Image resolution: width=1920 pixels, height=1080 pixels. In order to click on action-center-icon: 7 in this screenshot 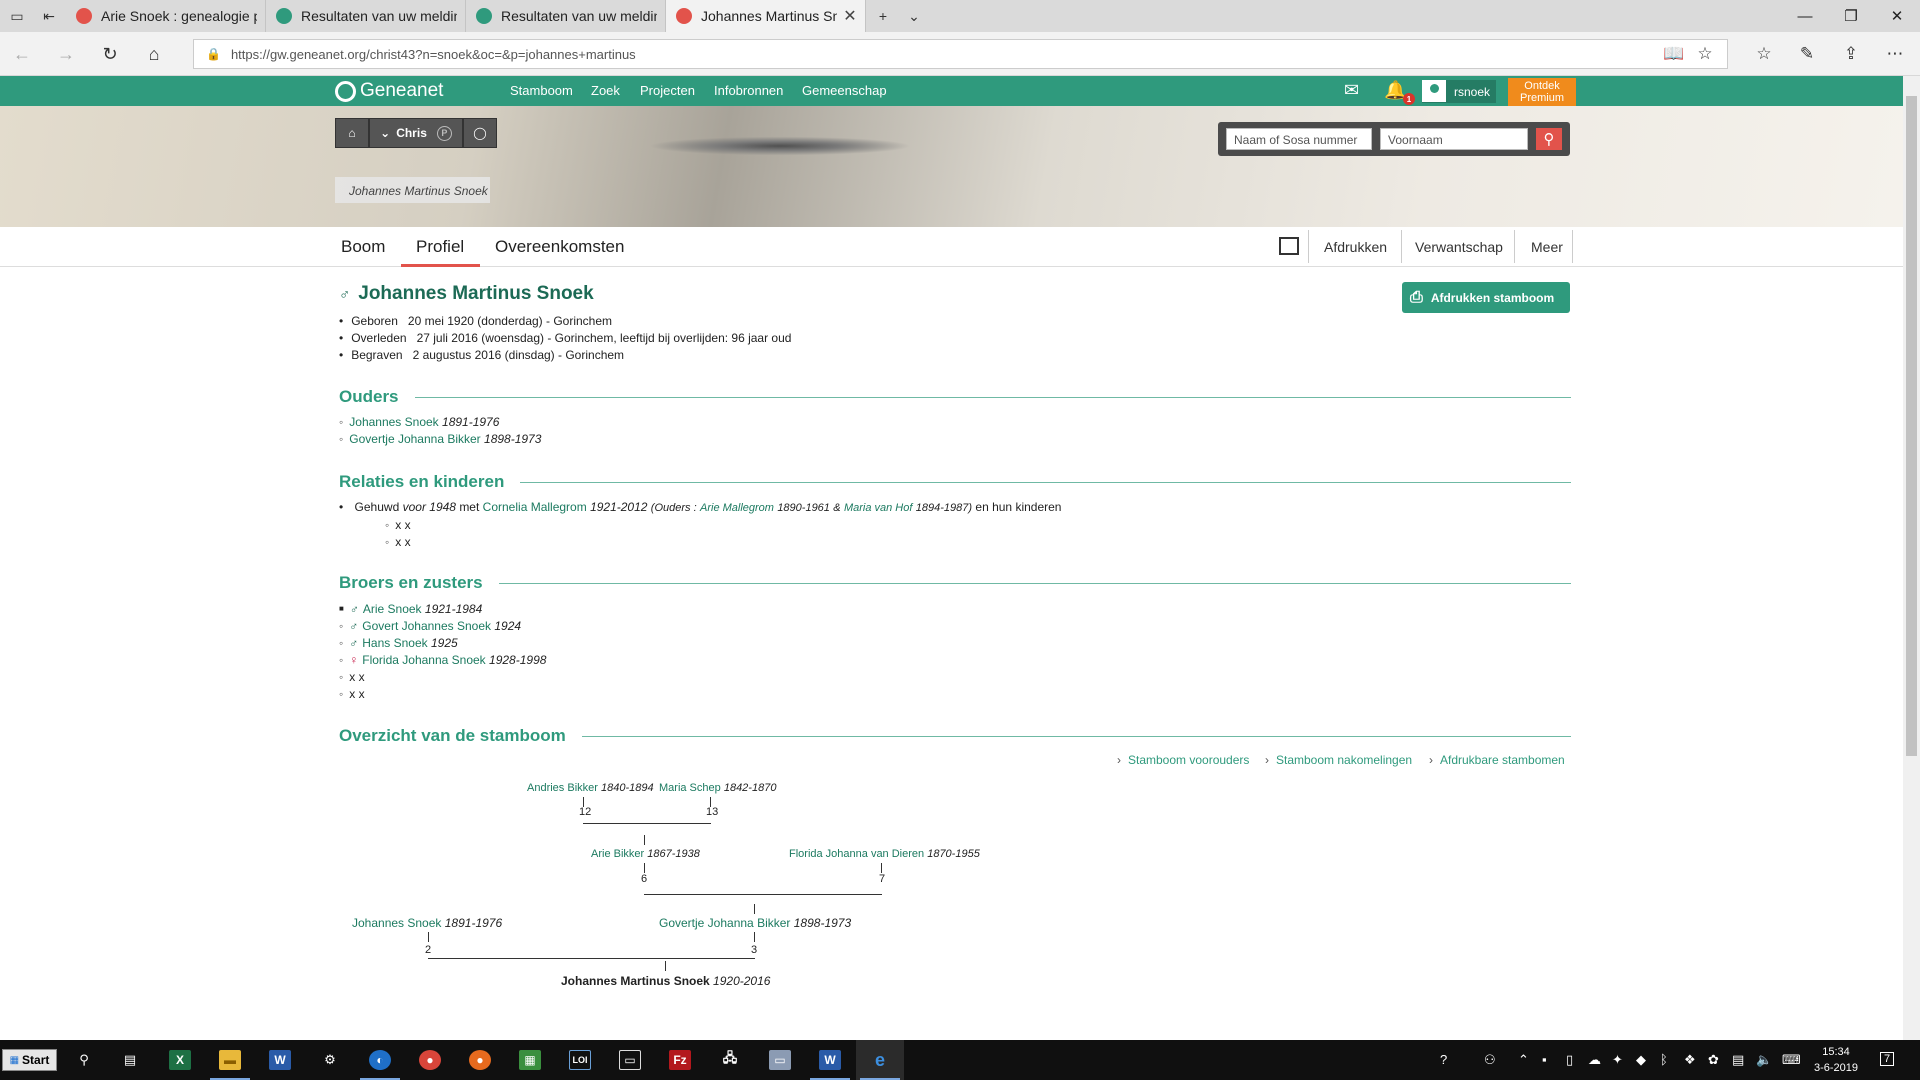, I will do `click(1887, 1059)`.